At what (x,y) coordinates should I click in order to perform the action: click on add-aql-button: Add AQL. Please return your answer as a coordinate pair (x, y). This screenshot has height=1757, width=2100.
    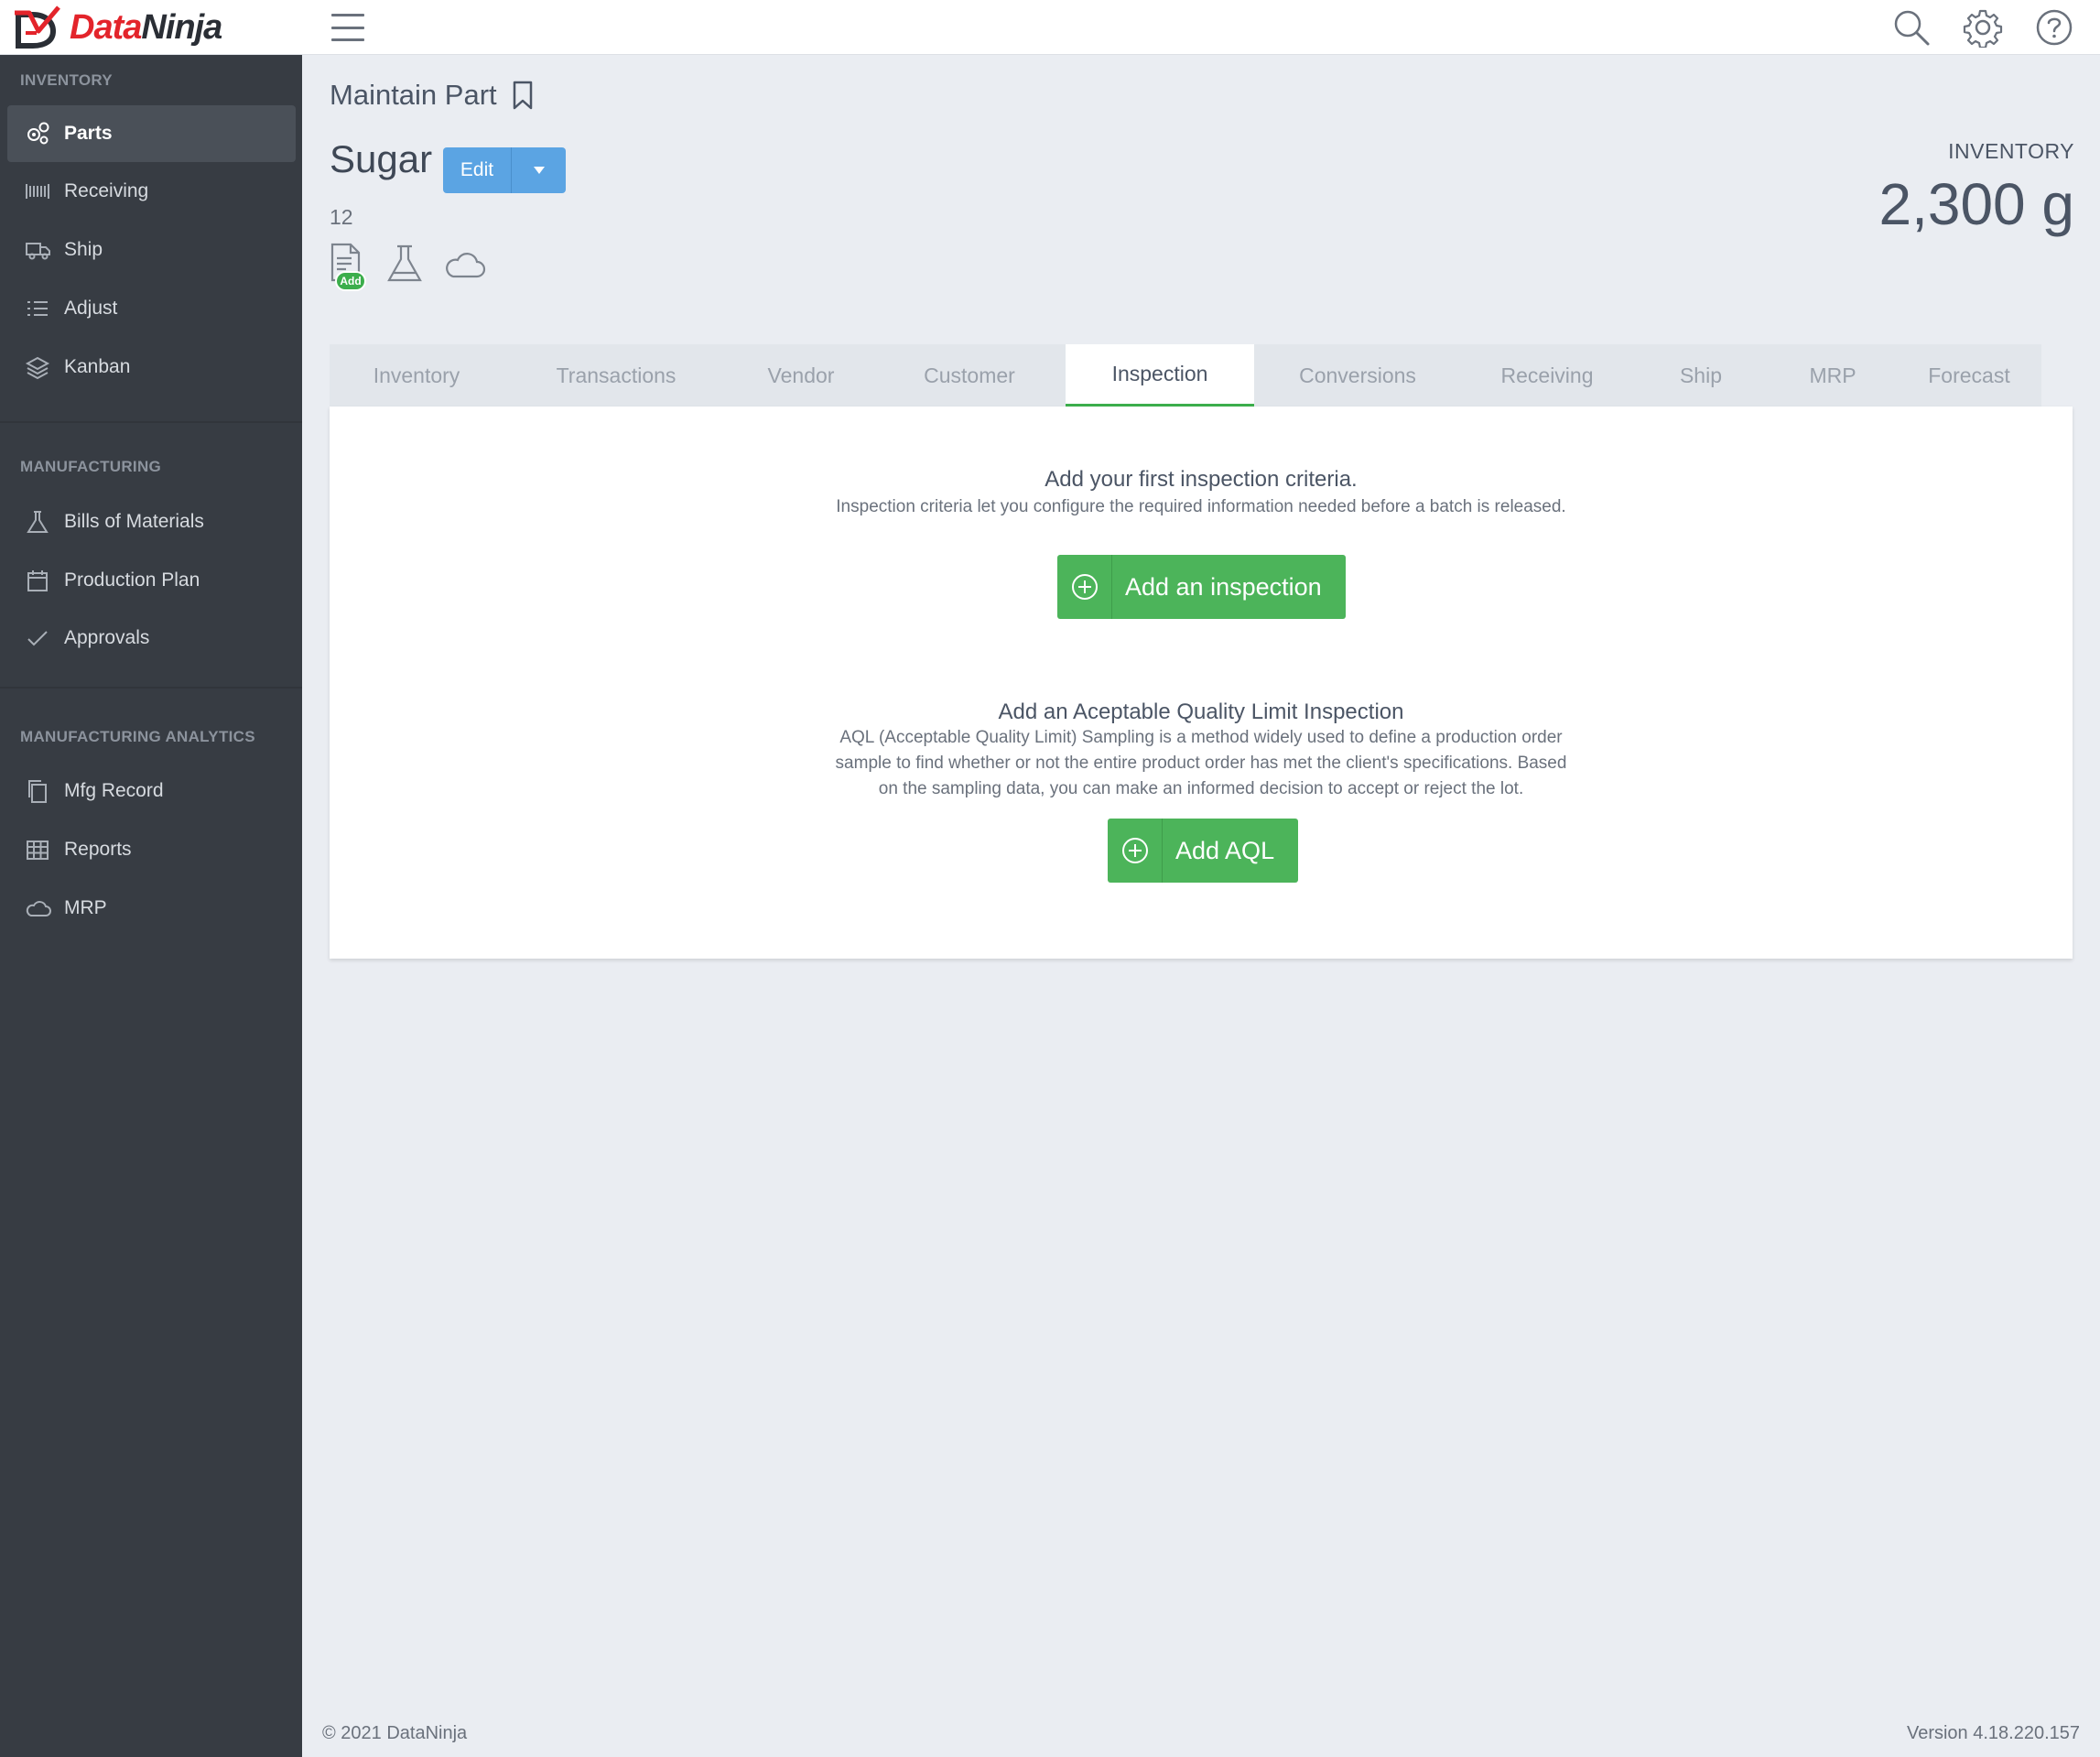
    Looking at the image, I should click on (1204, 851).